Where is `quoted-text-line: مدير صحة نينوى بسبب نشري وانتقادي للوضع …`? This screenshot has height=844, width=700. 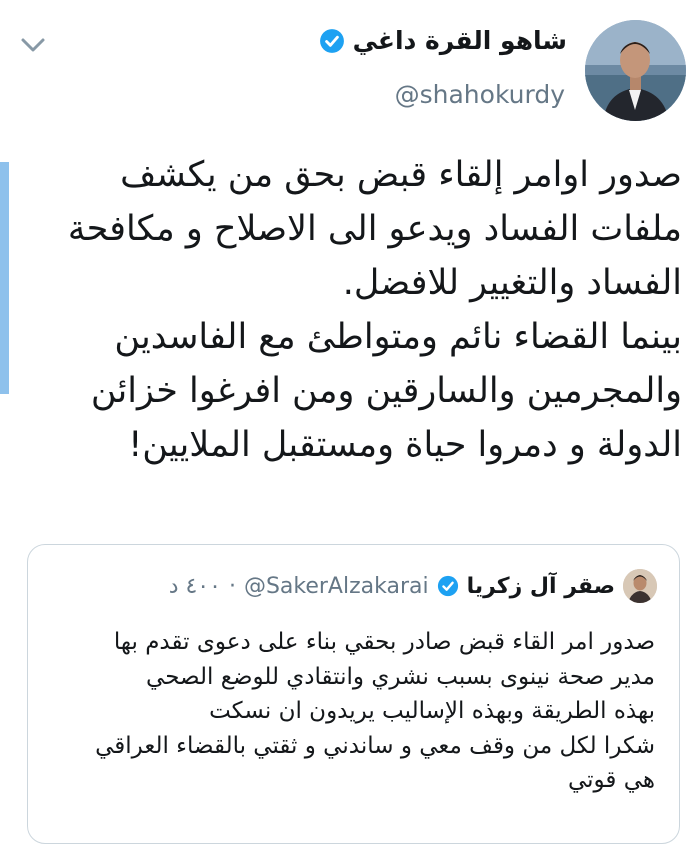 quoted-text-line: مدير صحة نينوى بسبب نشري وانتقادي للوضع … is located at coordinates (400, 676).